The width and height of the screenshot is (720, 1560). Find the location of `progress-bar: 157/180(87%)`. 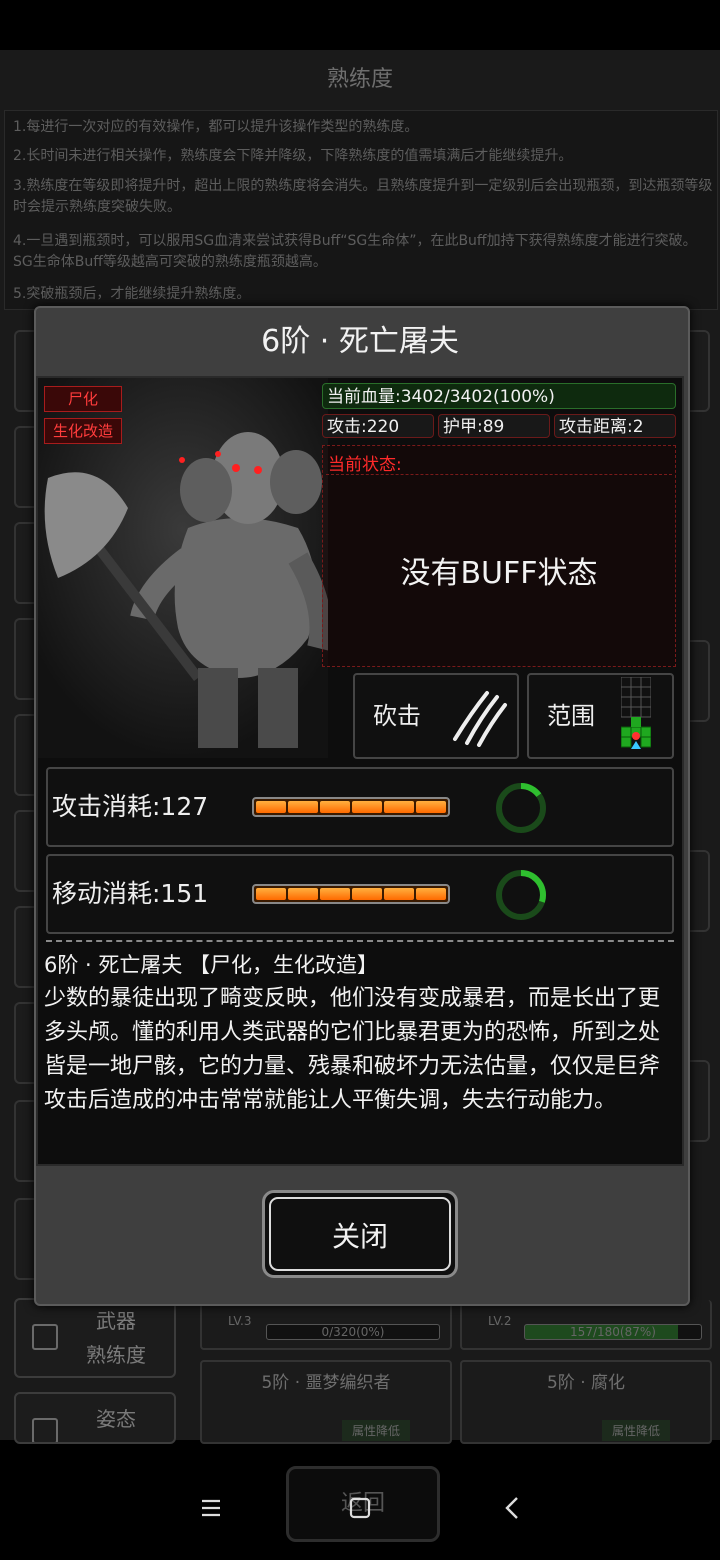

progress-bar: 157/180(87%) is located at coordinates (613, 1332).